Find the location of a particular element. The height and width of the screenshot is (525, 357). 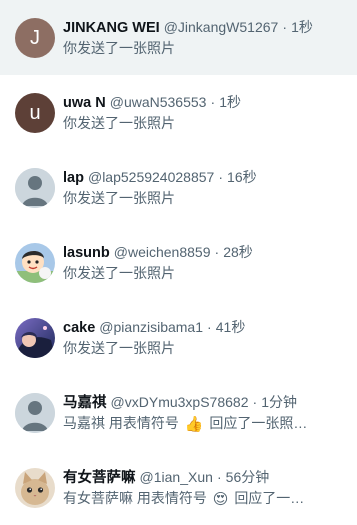

user-handle: @1ian_Xun is located at coordinates (176, 477).